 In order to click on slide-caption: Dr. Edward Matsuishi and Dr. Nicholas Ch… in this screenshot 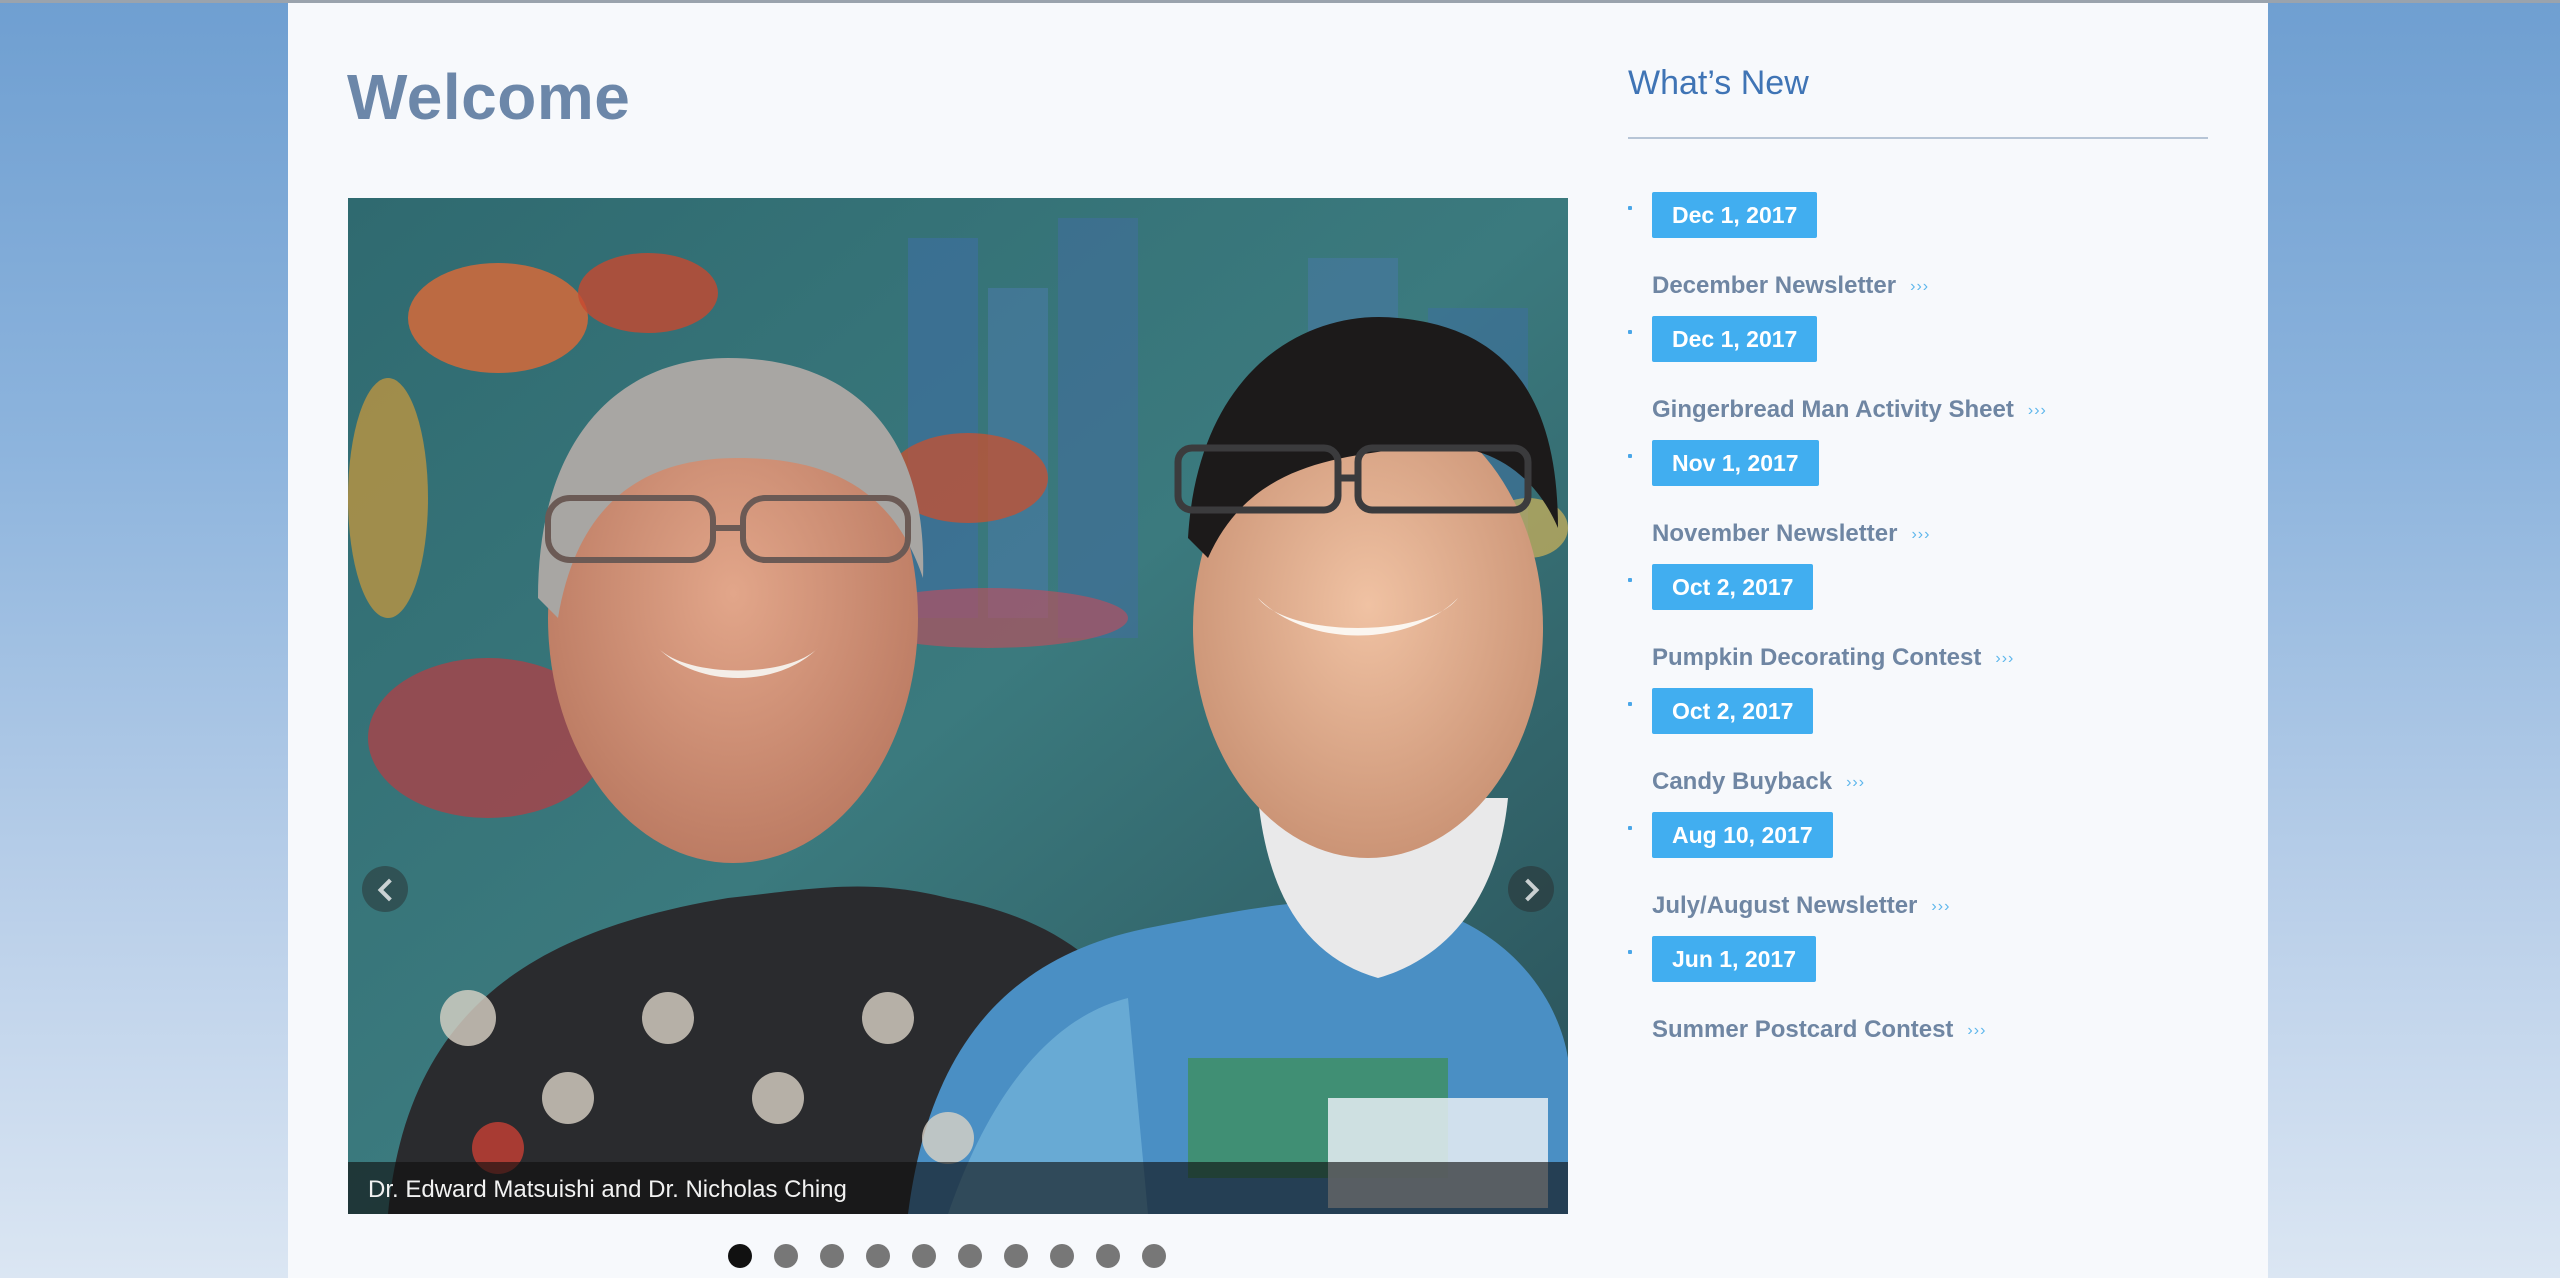, I will do `click(958, 1188)`.